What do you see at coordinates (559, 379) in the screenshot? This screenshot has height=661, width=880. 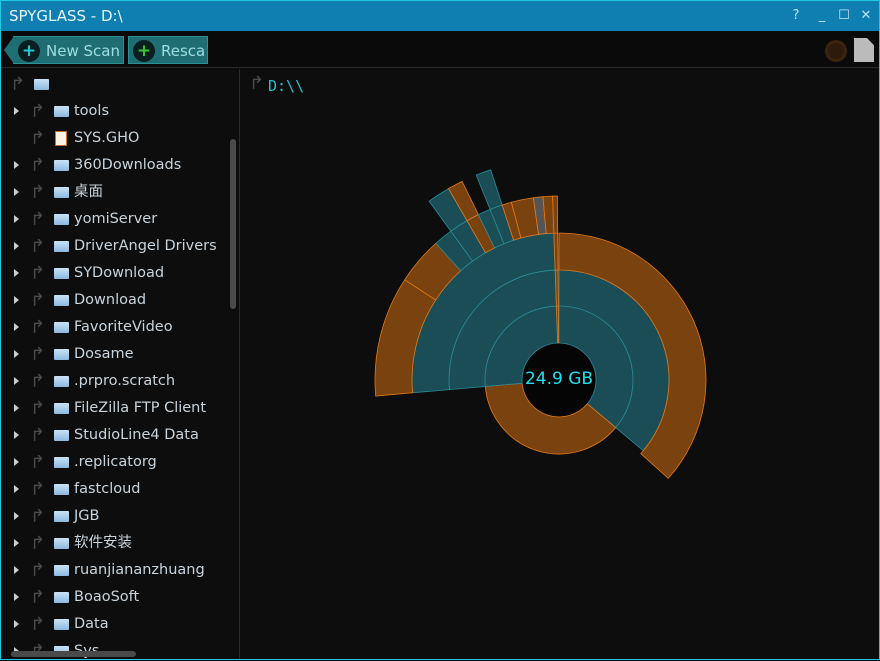 I see `total-size-label: 24.9 GB` at bounding box center [559, 379].